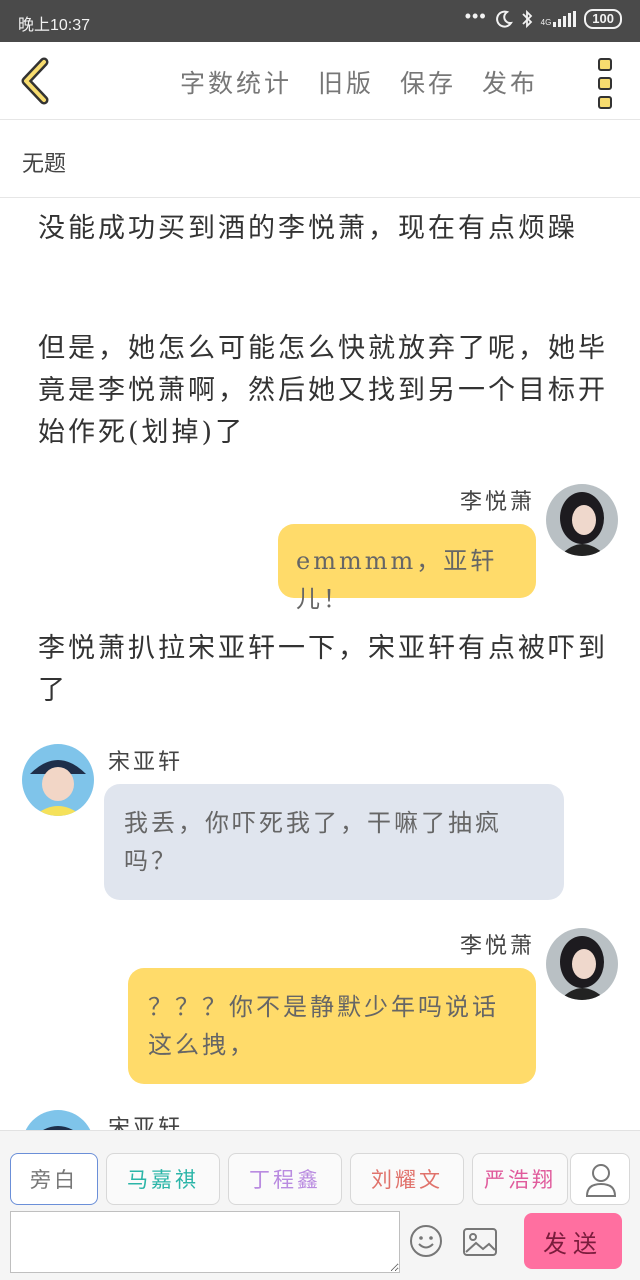 Image resolution: width=640 pixels, height=1280 pixels. Describe the element at coordinates (323, 1026) in the screenshot. I see `message-text: ？？？你不是静默少年吗说话这么拽，` at that location.